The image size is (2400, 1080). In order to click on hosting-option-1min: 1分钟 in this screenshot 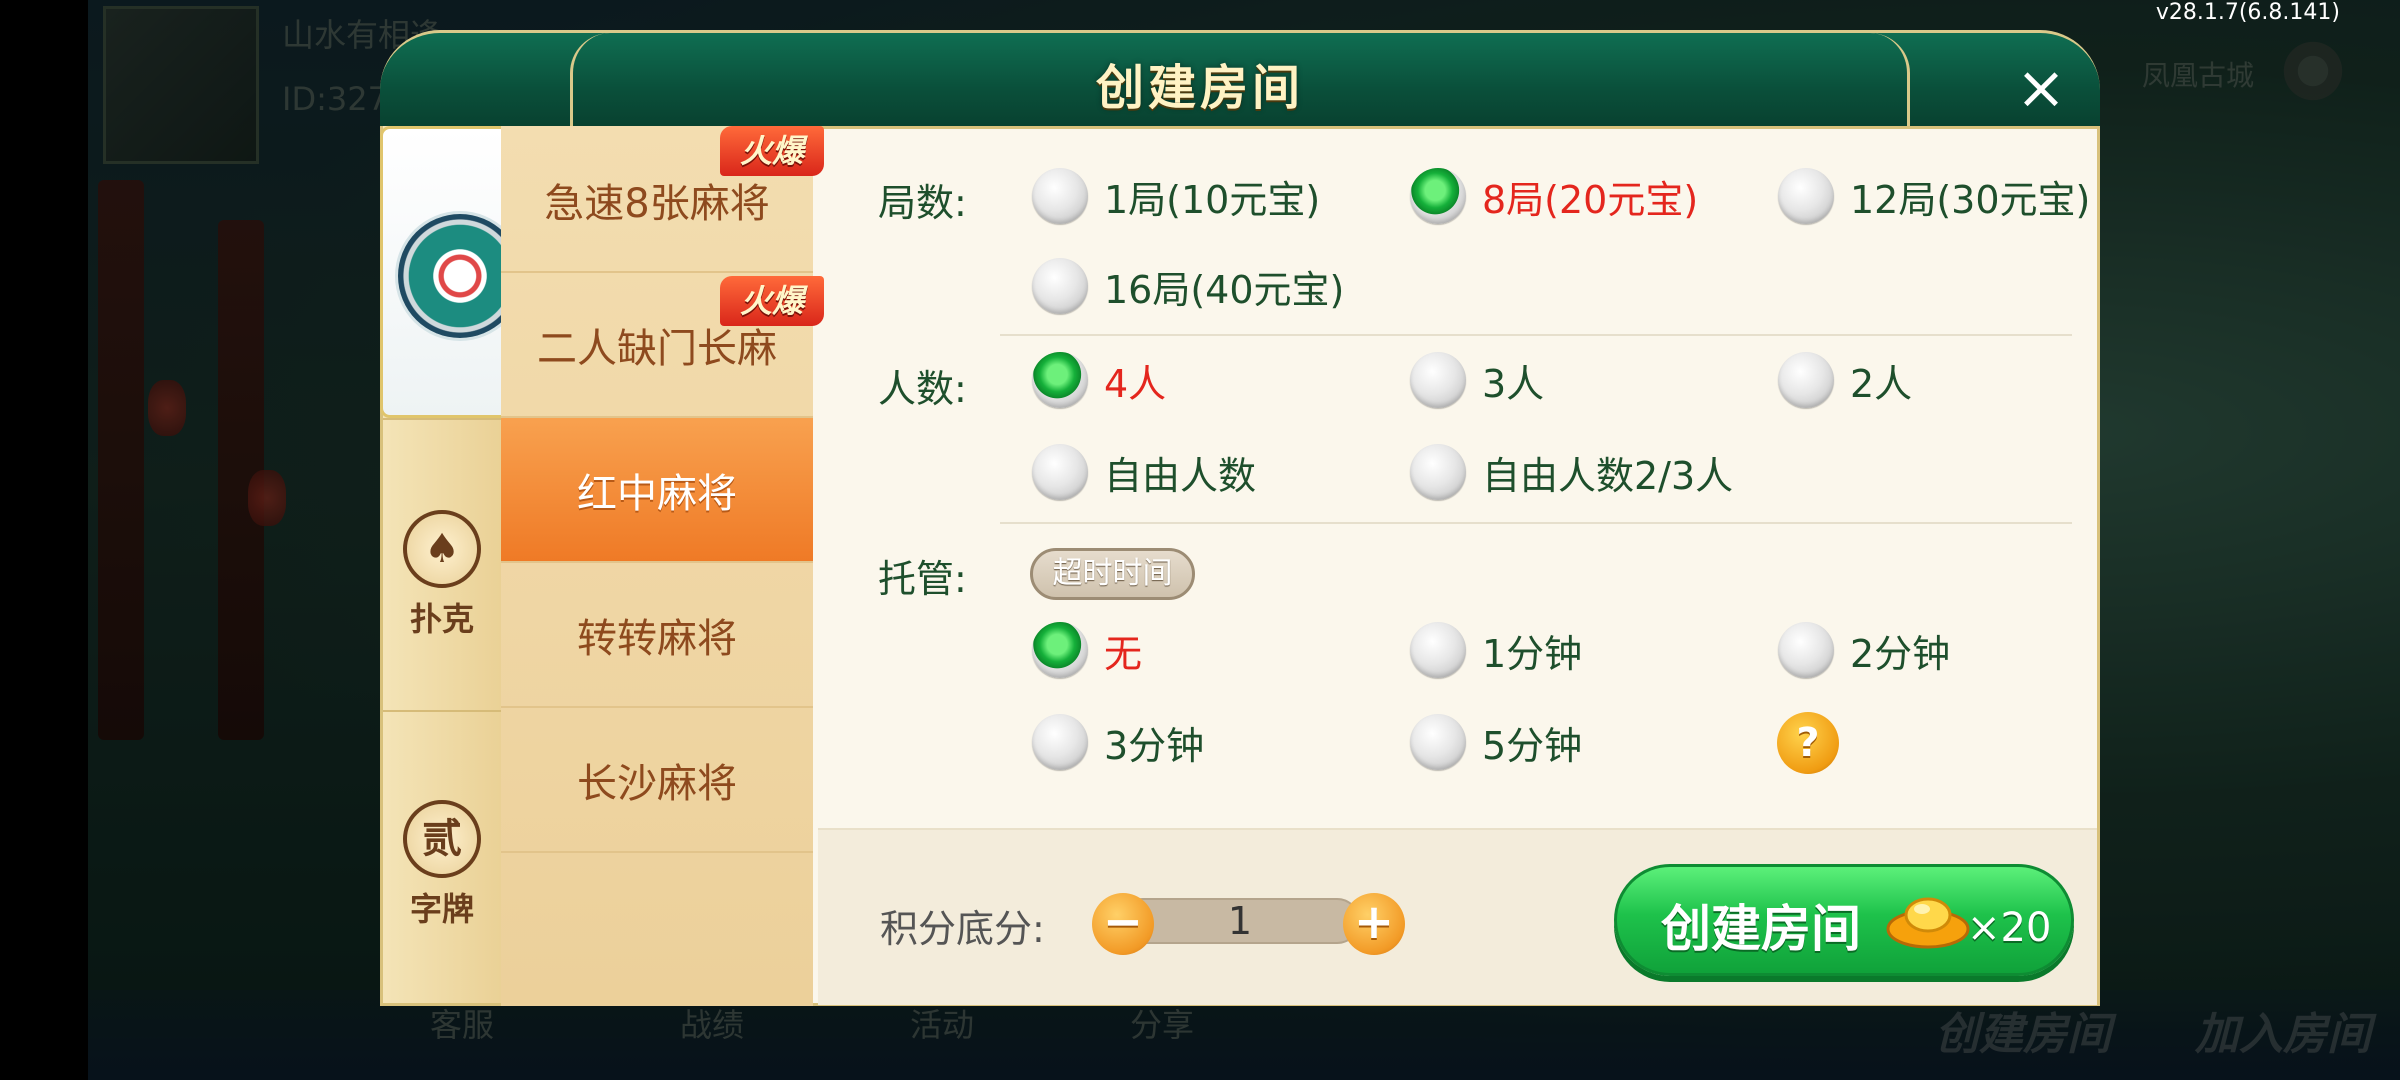, I will do `click(1496, 650)`.